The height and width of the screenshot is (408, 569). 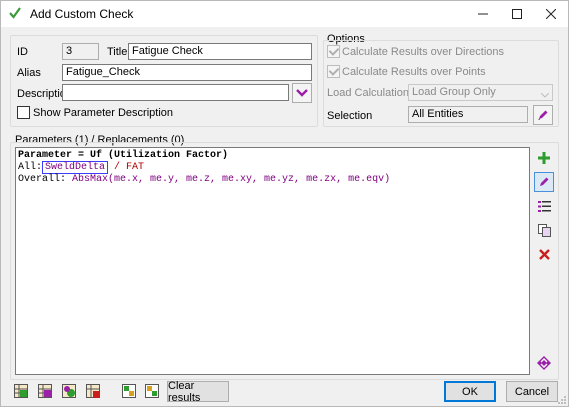 What do you see at coordinates (30, 167) in the screenshot?
I see `all-prefix: All:` at bounding box center [30, 167].